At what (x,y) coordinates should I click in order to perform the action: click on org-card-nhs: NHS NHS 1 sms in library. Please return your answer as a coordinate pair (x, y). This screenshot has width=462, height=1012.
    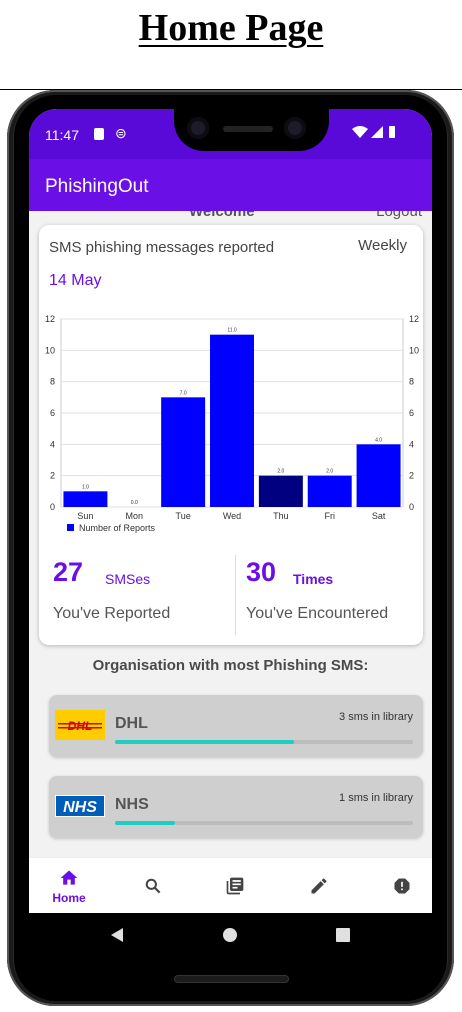
    Looking at the image, I should click on (236, 807).